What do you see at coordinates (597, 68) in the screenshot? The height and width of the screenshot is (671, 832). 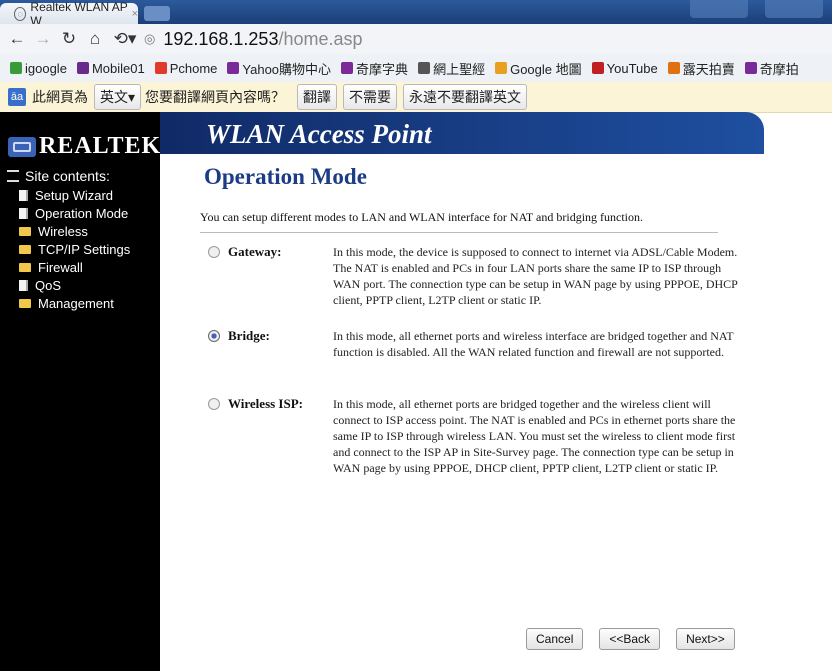 I see `youtube-icon` at bounding box center [597, 68].